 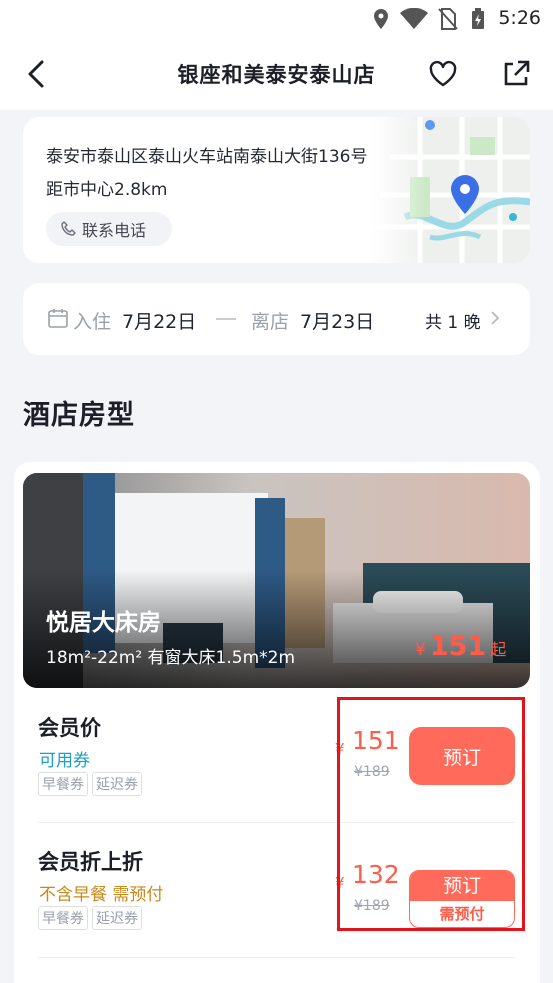 What do you see at coordinates (448, 19) in the screenshot?
I see `no-sim-icon` at bounding box center [448, 19].